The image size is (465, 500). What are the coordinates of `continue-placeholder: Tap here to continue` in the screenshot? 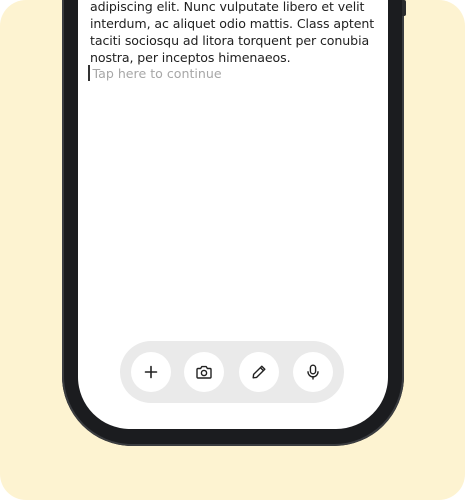 It's located at (157, 73).